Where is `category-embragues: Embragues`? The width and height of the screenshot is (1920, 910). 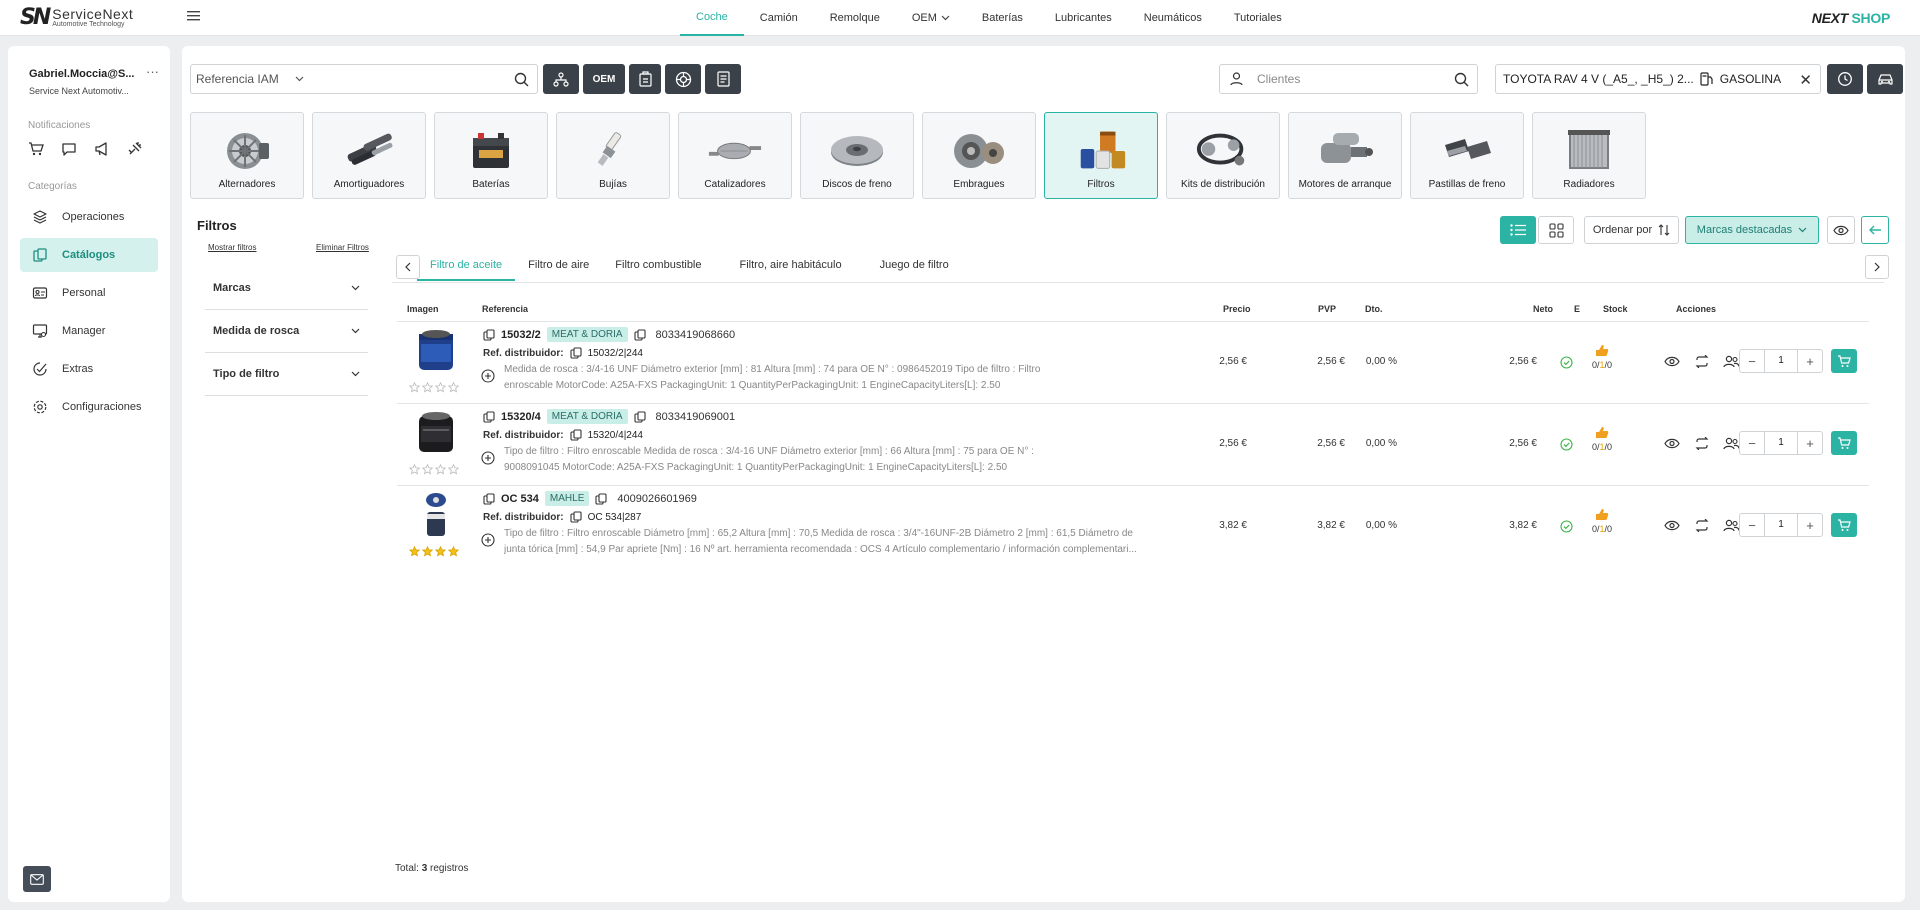 category-embragues: Embragues is located at coordinates (979, 155).